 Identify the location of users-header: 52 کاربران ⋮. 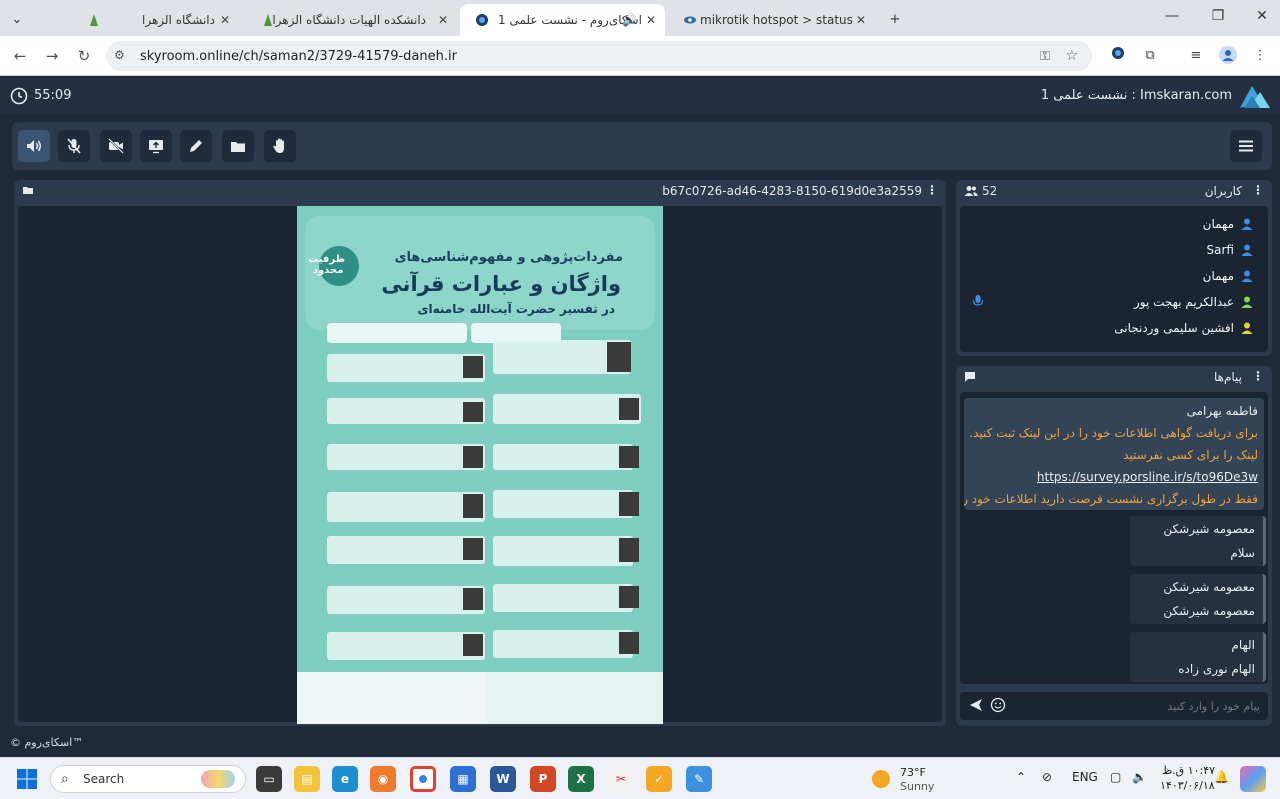
(1114, 191).